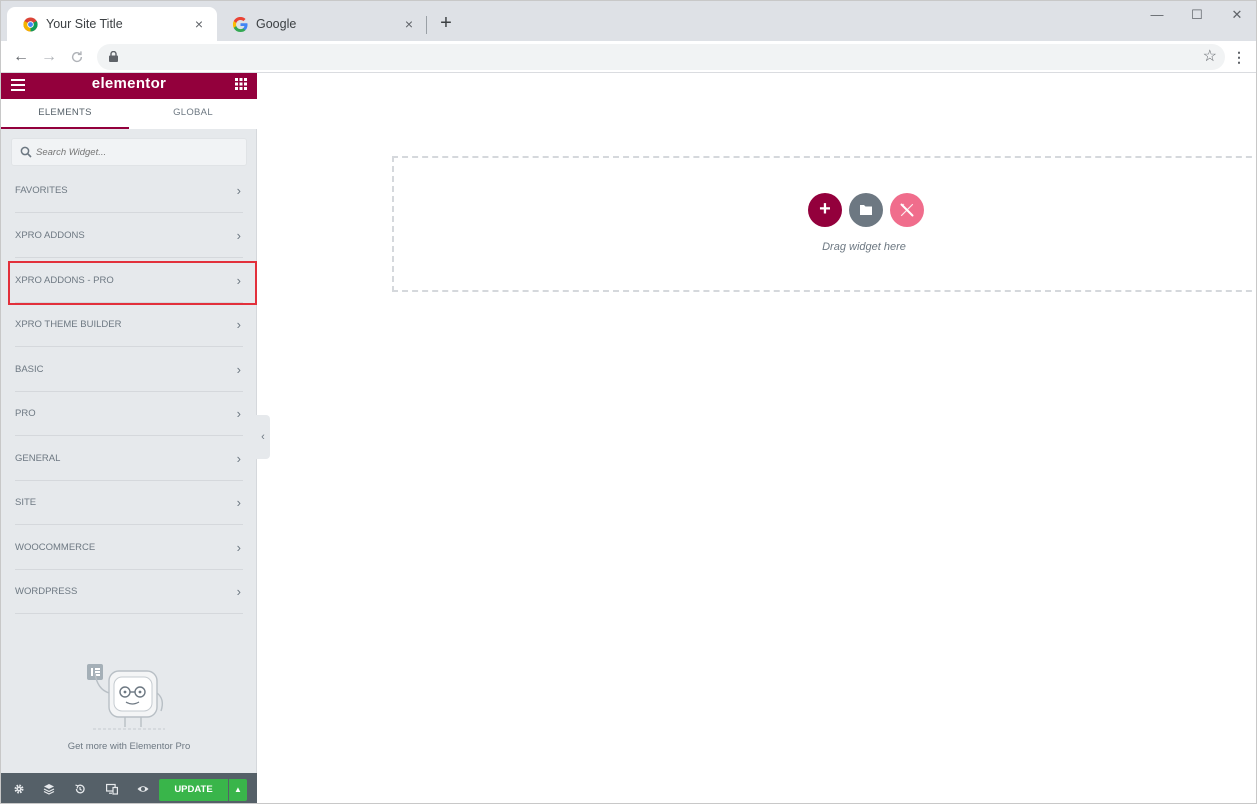  I want to click on category-label: XPRO THEME BUILDER, so click(68, 324).